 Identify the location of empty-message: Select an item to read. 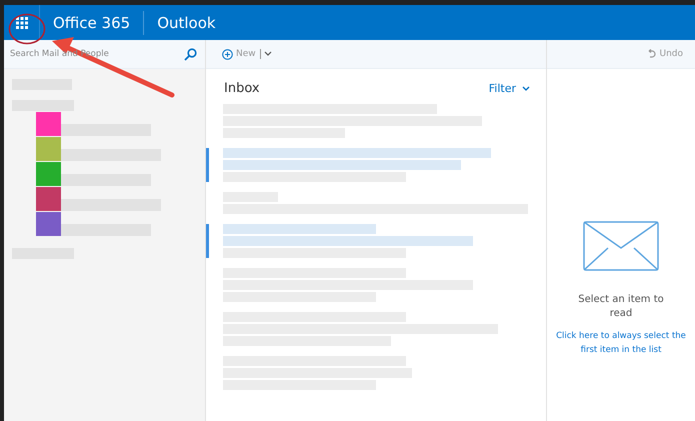
(621, 307).